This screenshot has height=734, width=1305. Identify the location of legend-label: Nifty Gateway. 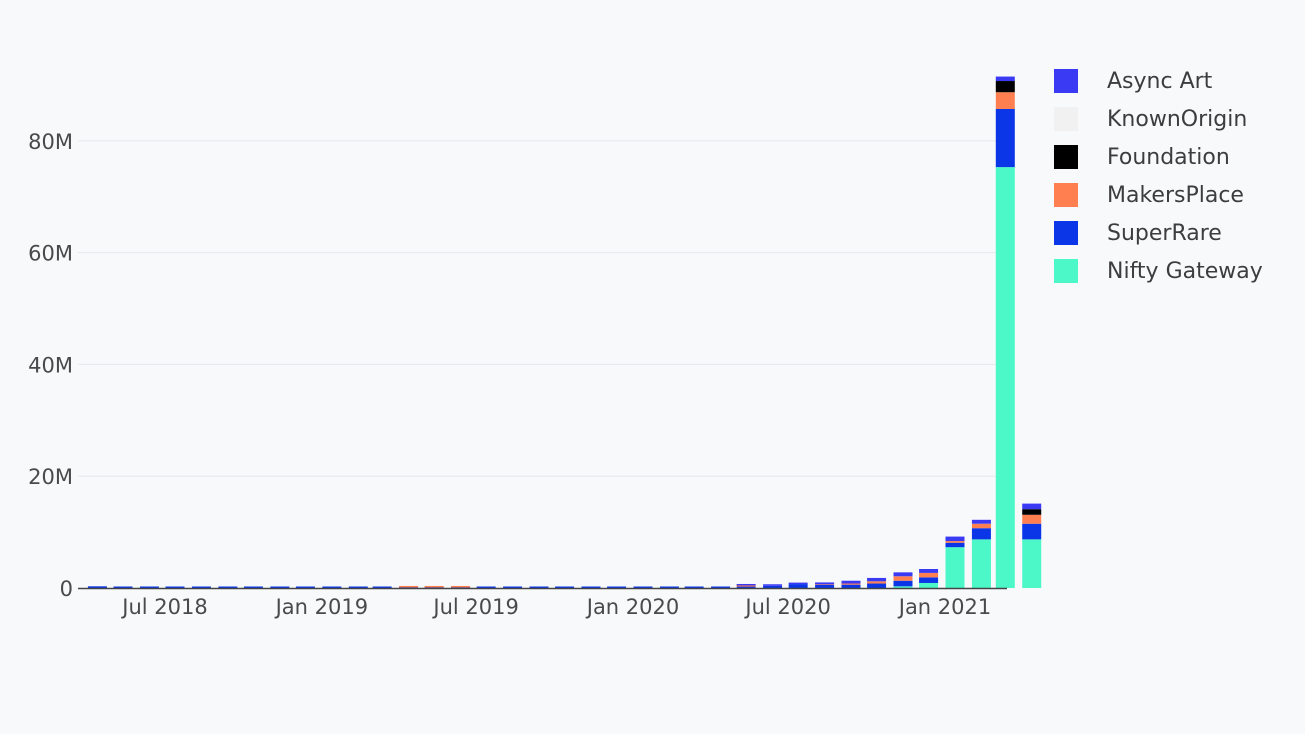
(1185, 271).